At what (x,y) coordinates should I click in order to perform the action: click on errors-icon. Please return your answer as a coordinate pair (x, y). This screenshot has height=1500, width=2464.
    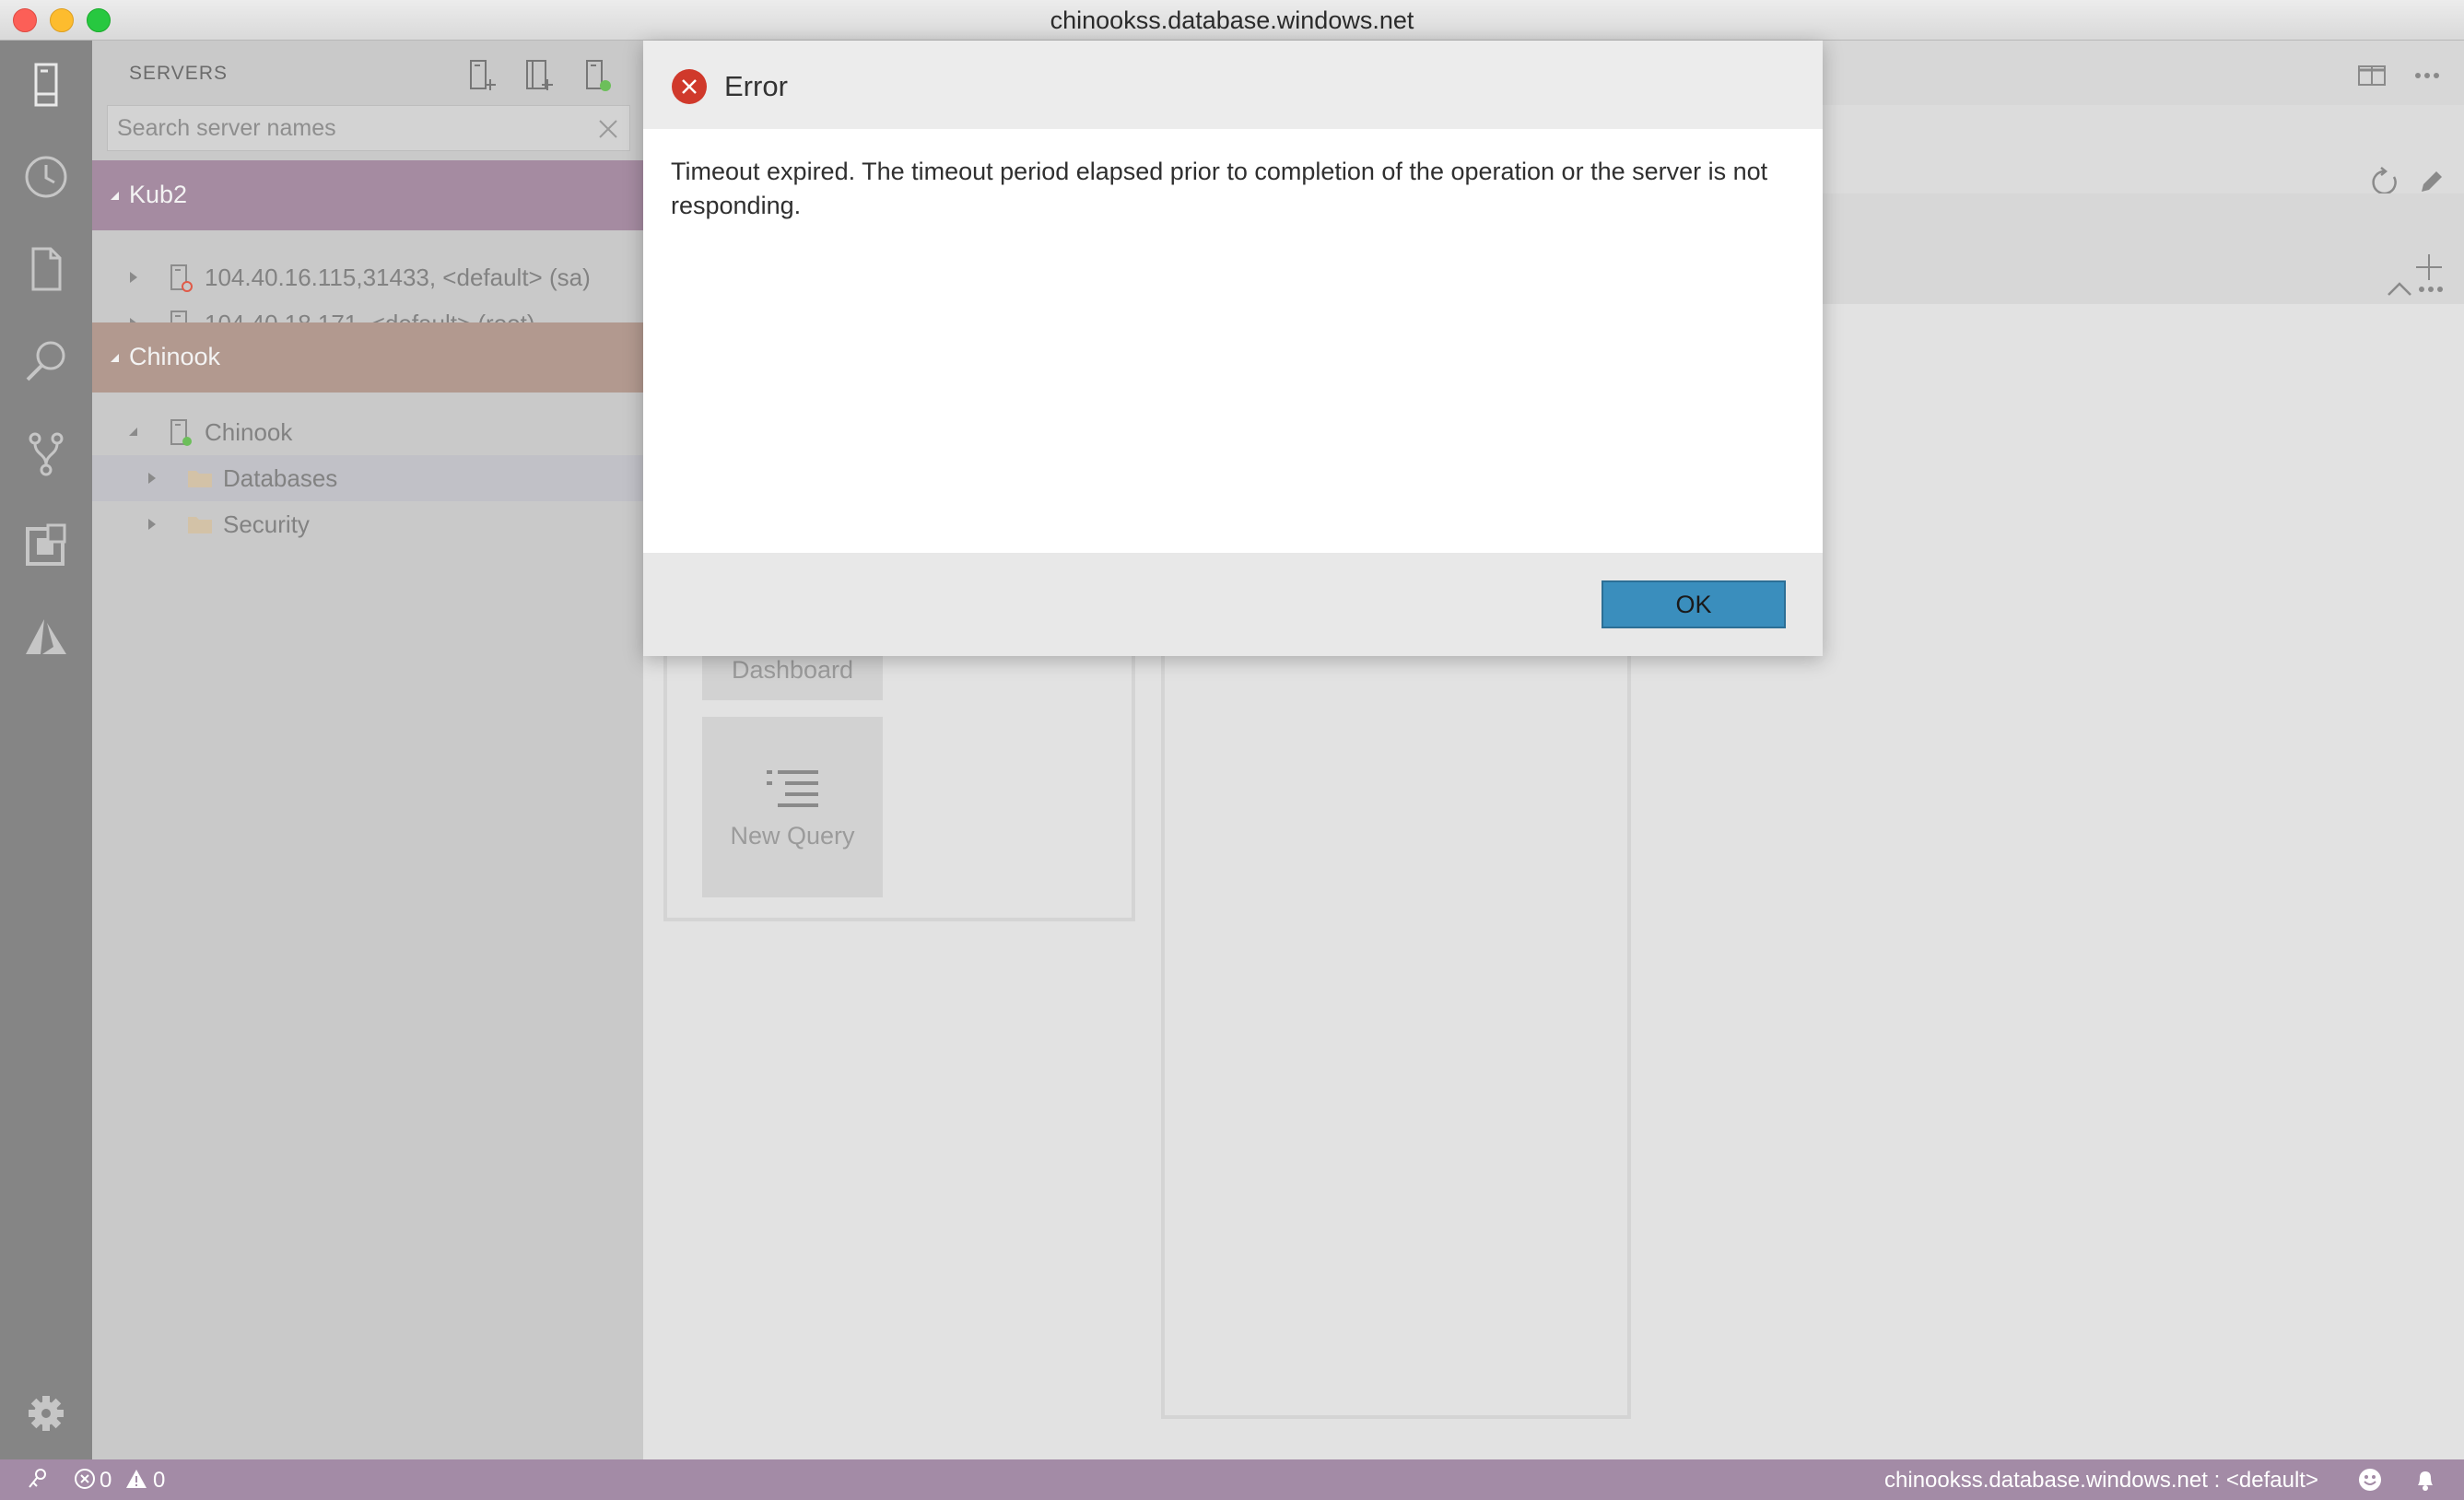
    Looking at the image, I should click on (85, 1479).